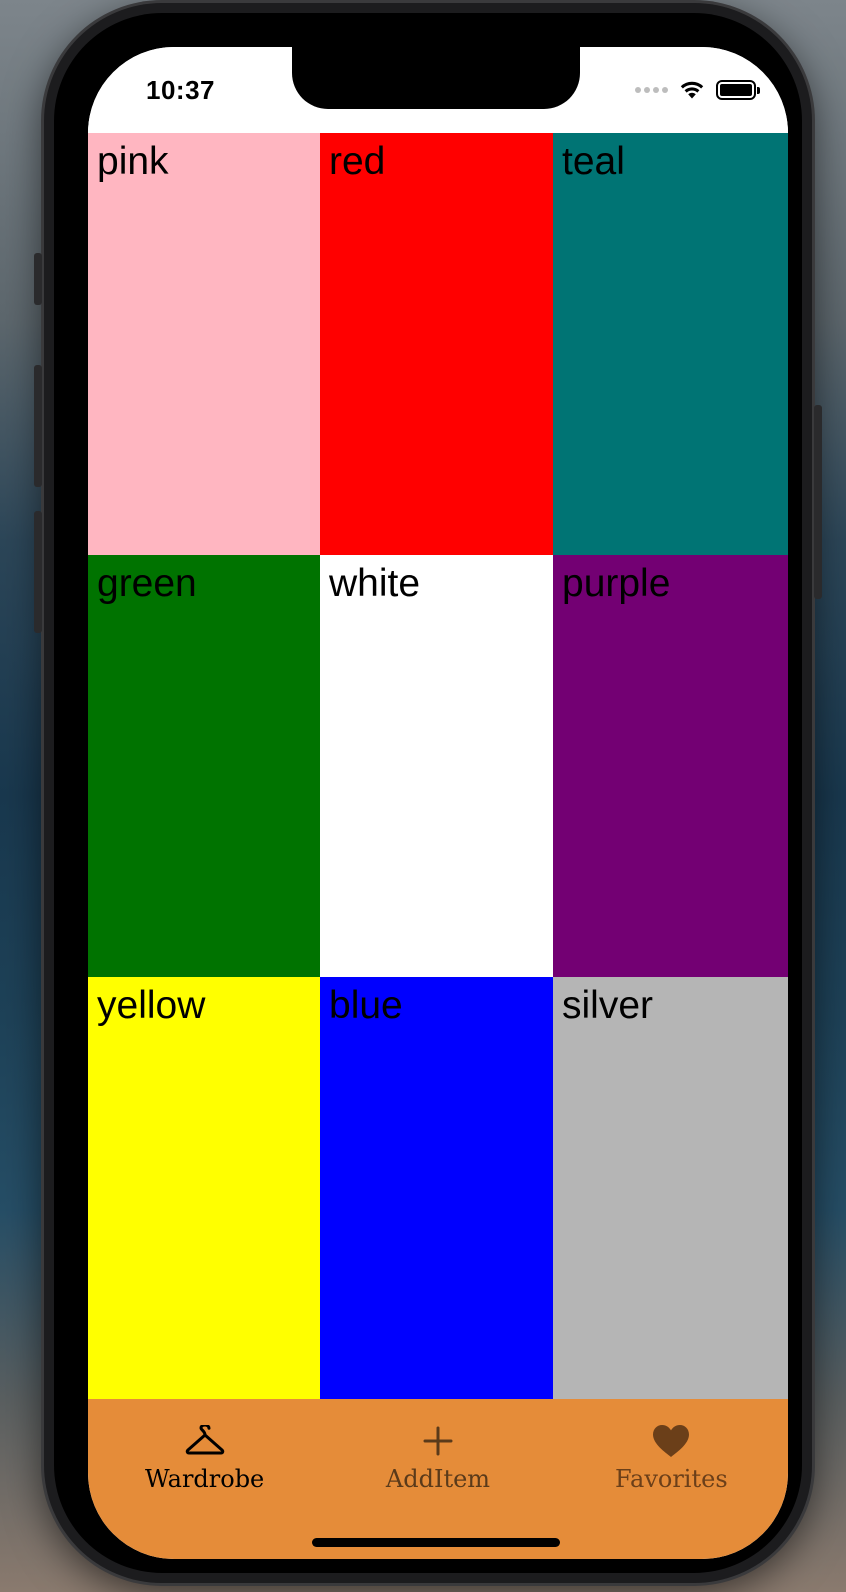 This screenshot has height=1592, width=846. Describe the element at coordinates (38, 572) in the screenshot. I see `volume-down-button` at that location.